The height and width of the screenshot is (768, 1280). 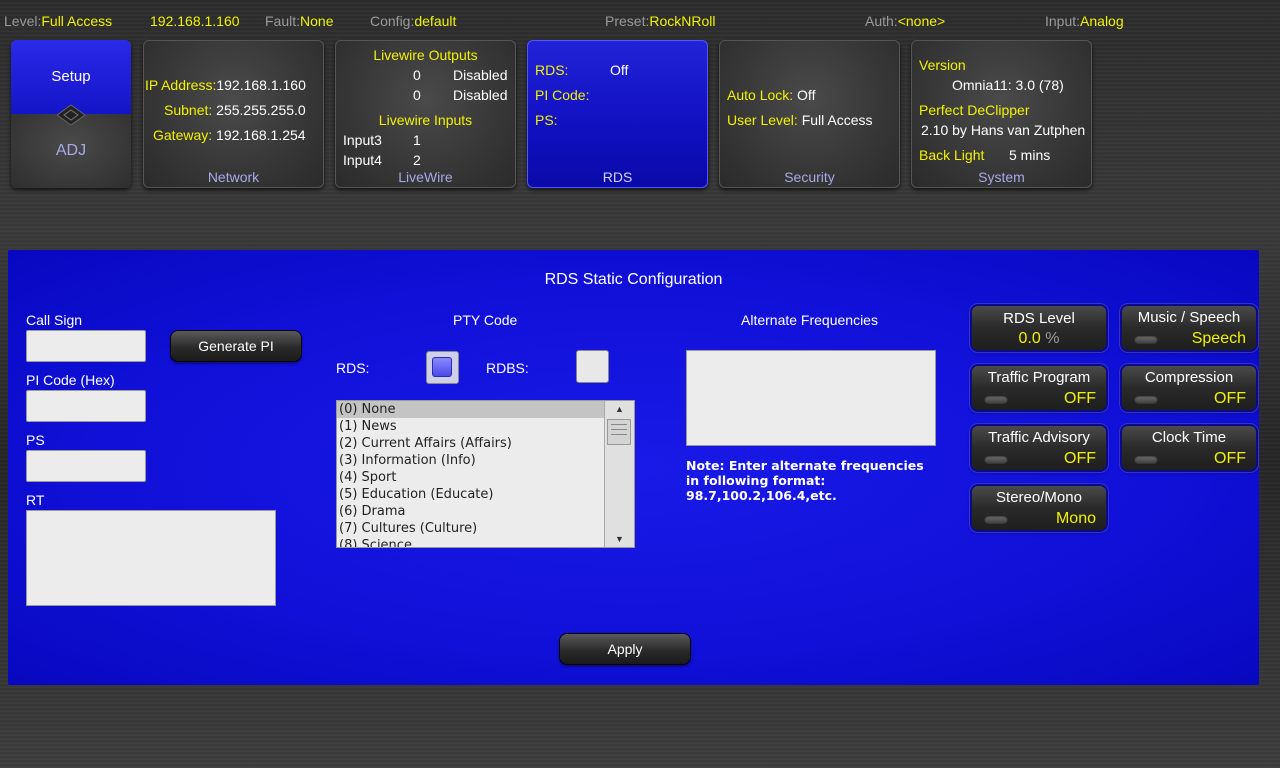 I want to click on setup-tile: Setup ADJ, so click(x=71, y=114).